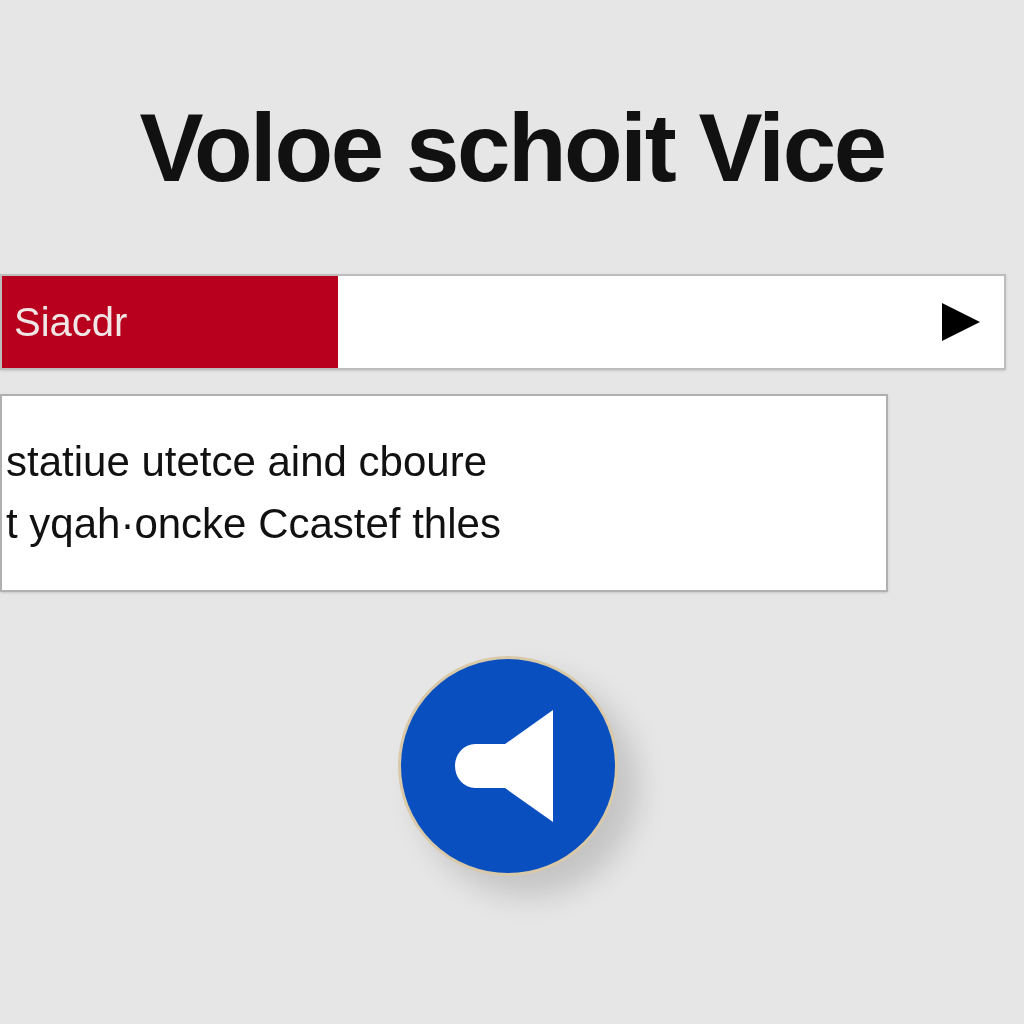  I want to click on play-icon, so click(961, 322).